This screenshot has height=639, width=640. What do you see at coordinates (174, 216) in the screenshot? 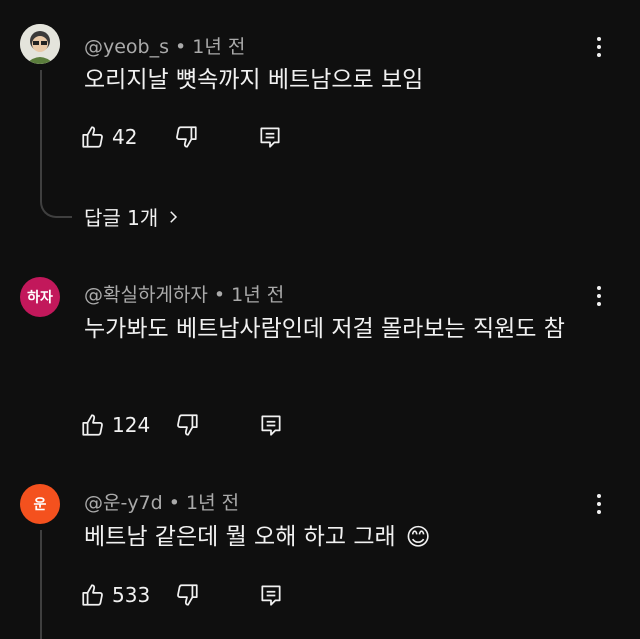
I see `chevron-right-icon` at bounding box center [174, 216].